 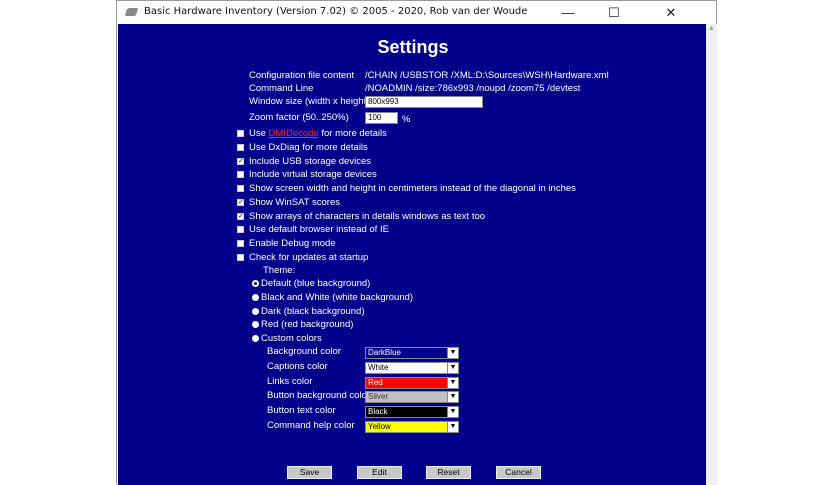 What do you see at coordinates (412, 427) in the screenshot?
I see `color-select: Yellow ▼` at bounding box center [412, 427].